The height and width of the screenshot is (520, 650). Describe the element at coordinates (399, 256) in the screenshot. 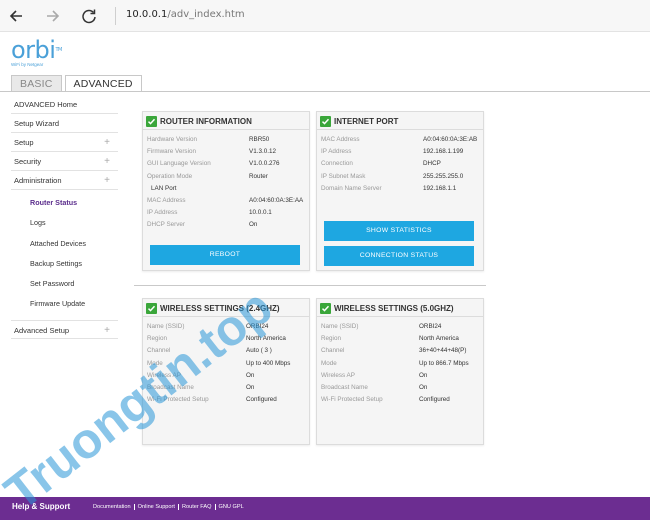

I see `connection-status-button: CONNECTION STATUS` at that location.